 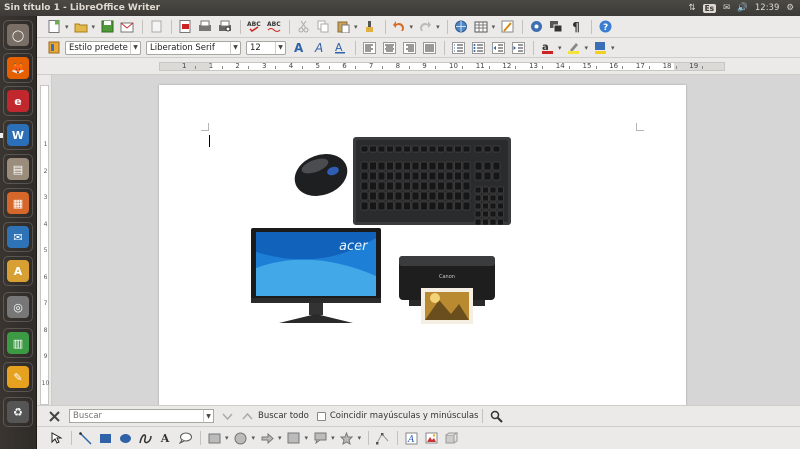 What do you see at coordinates (307, 438) in the screenshot?
I see `flowchart-dropdown-icon: ▾` at bounding box center [307, 438].